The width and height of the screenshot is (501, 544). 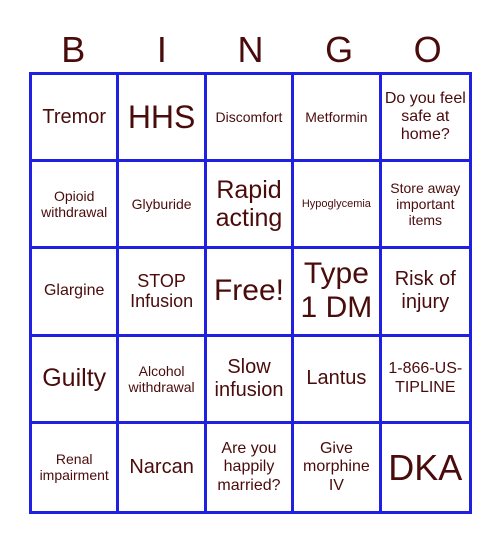 I want to click on bingo-cell: Lantus, so click(x=338, y=380).